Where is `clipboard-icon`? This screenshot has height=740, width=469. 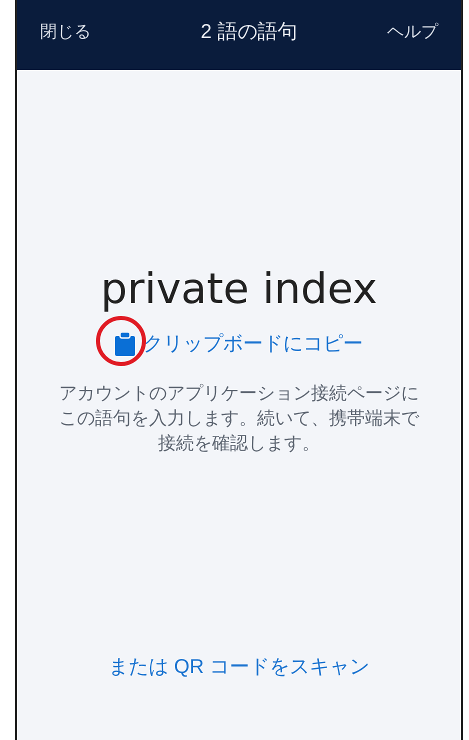 clipboard-icon is located at coordinates (125, 344).